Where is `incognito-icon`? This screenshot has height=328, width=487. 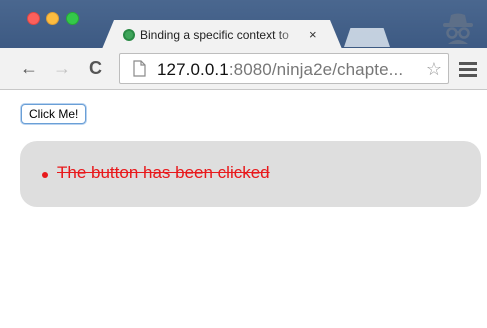
incognito-icon is located at coordinates (458, 28).